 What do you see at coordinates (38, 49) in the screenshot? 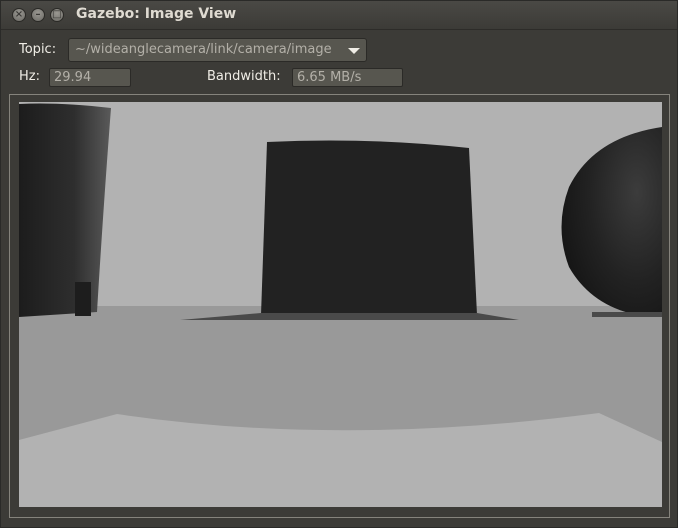
I see `topic-label: Topic:` at bounding box center [38, 49].